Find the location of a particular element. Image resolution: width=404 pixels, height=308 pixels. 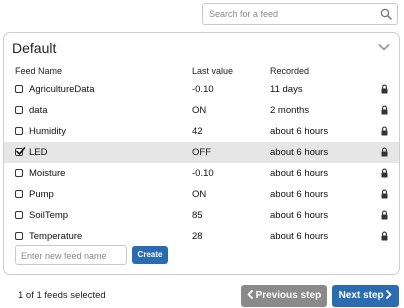

checkmark-icon is located at coordinates (21, 151).